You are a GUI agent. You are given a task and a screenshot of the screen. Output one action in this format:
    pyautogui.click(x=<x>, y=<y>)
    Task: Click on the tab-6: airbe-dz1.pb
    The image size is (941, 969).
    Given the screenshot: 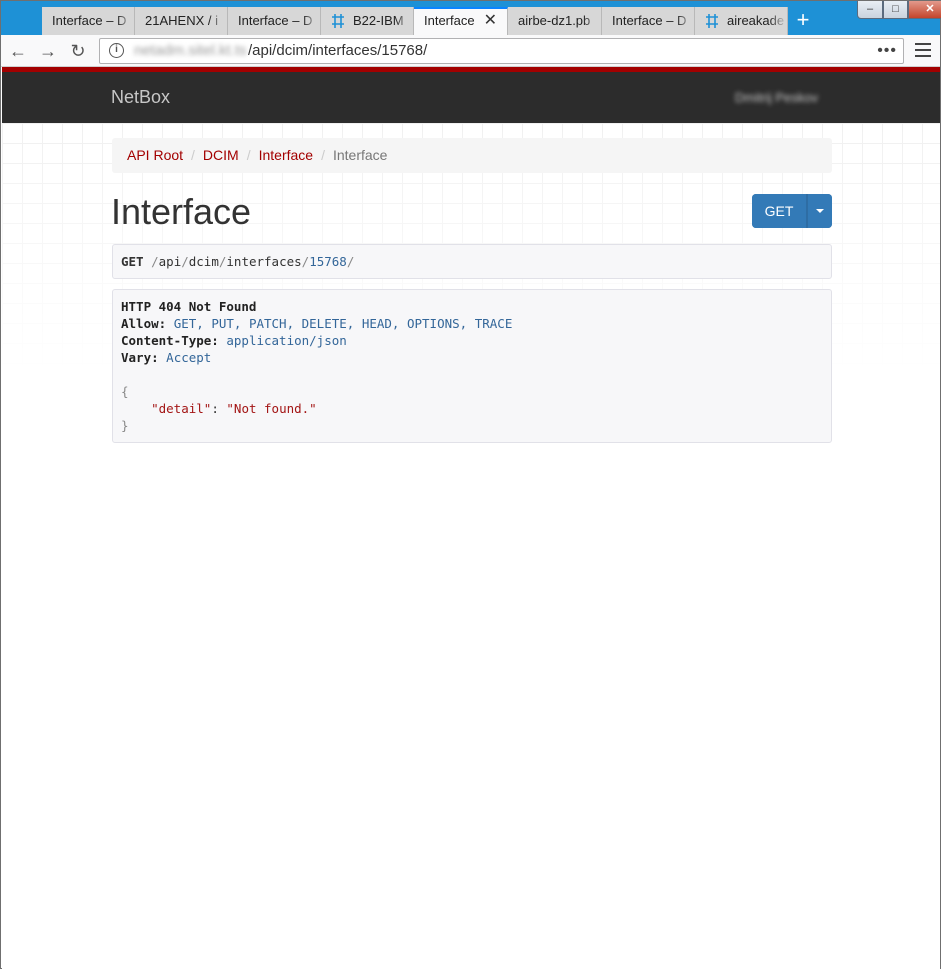 What is the action you would take?
    pyautogui.click(x=555, y=21)
    